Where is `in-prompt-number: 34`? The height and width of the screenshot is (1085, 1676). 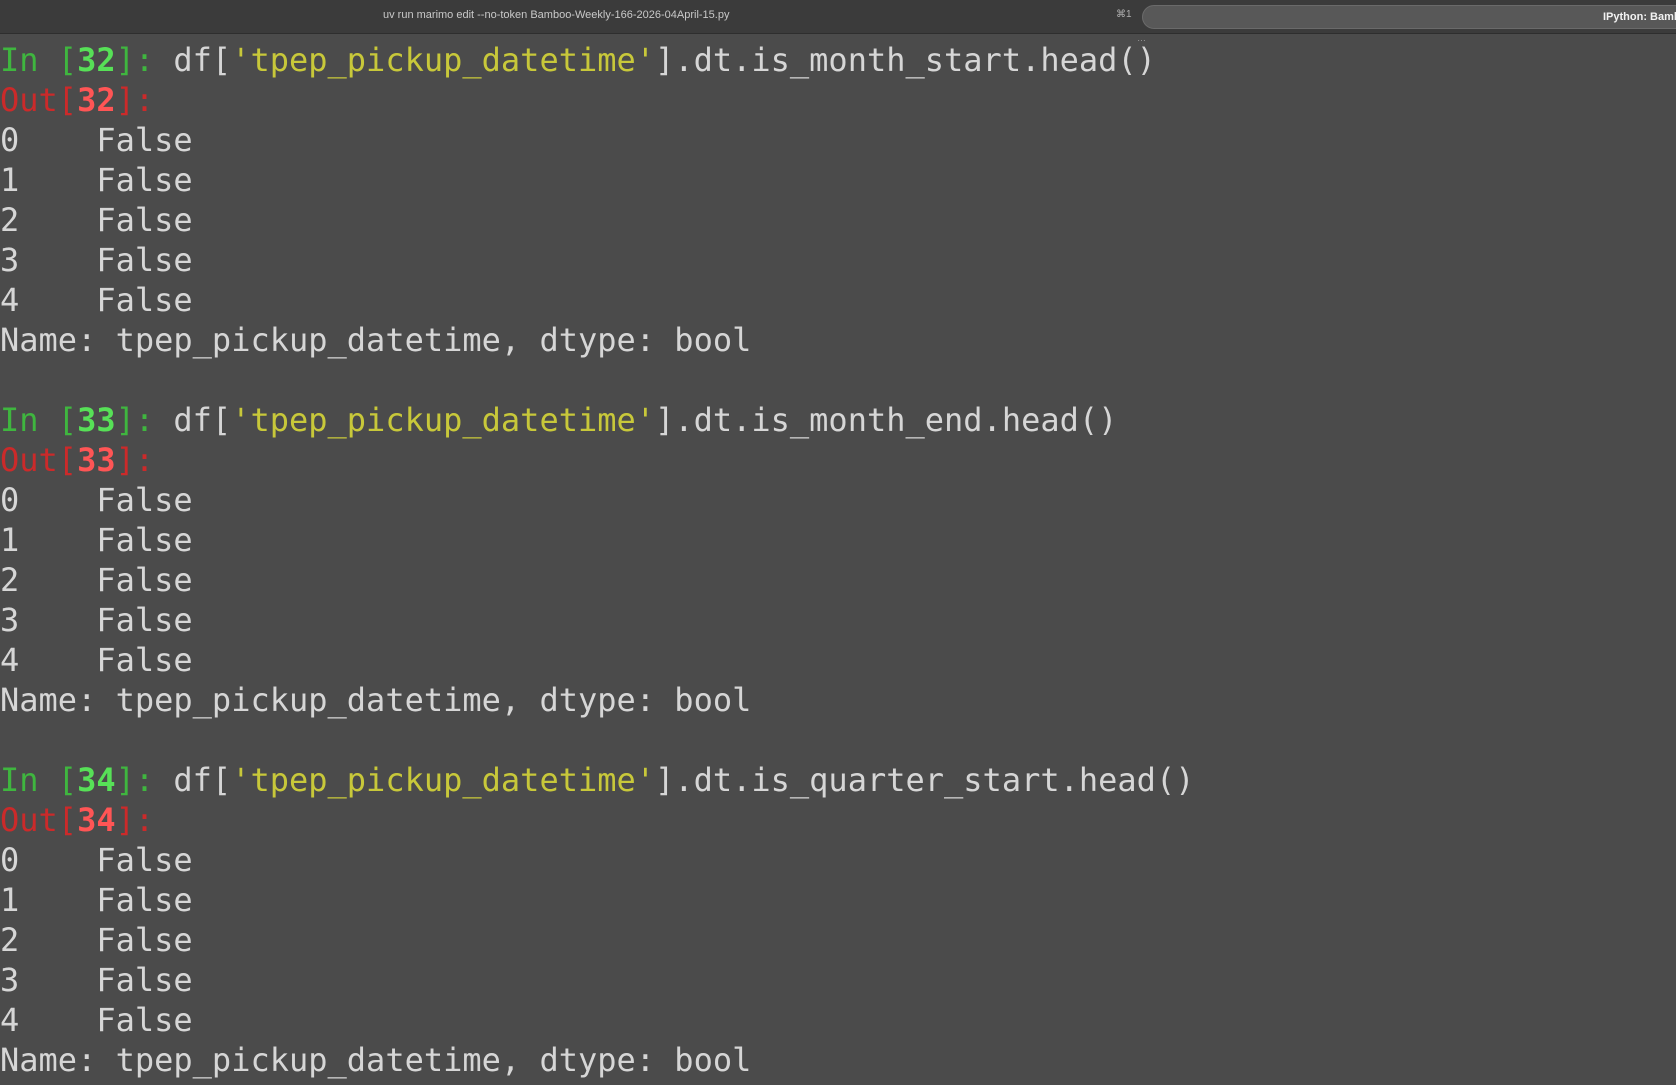
in-prompt-number: 34 is located at coordinates (96, 780).